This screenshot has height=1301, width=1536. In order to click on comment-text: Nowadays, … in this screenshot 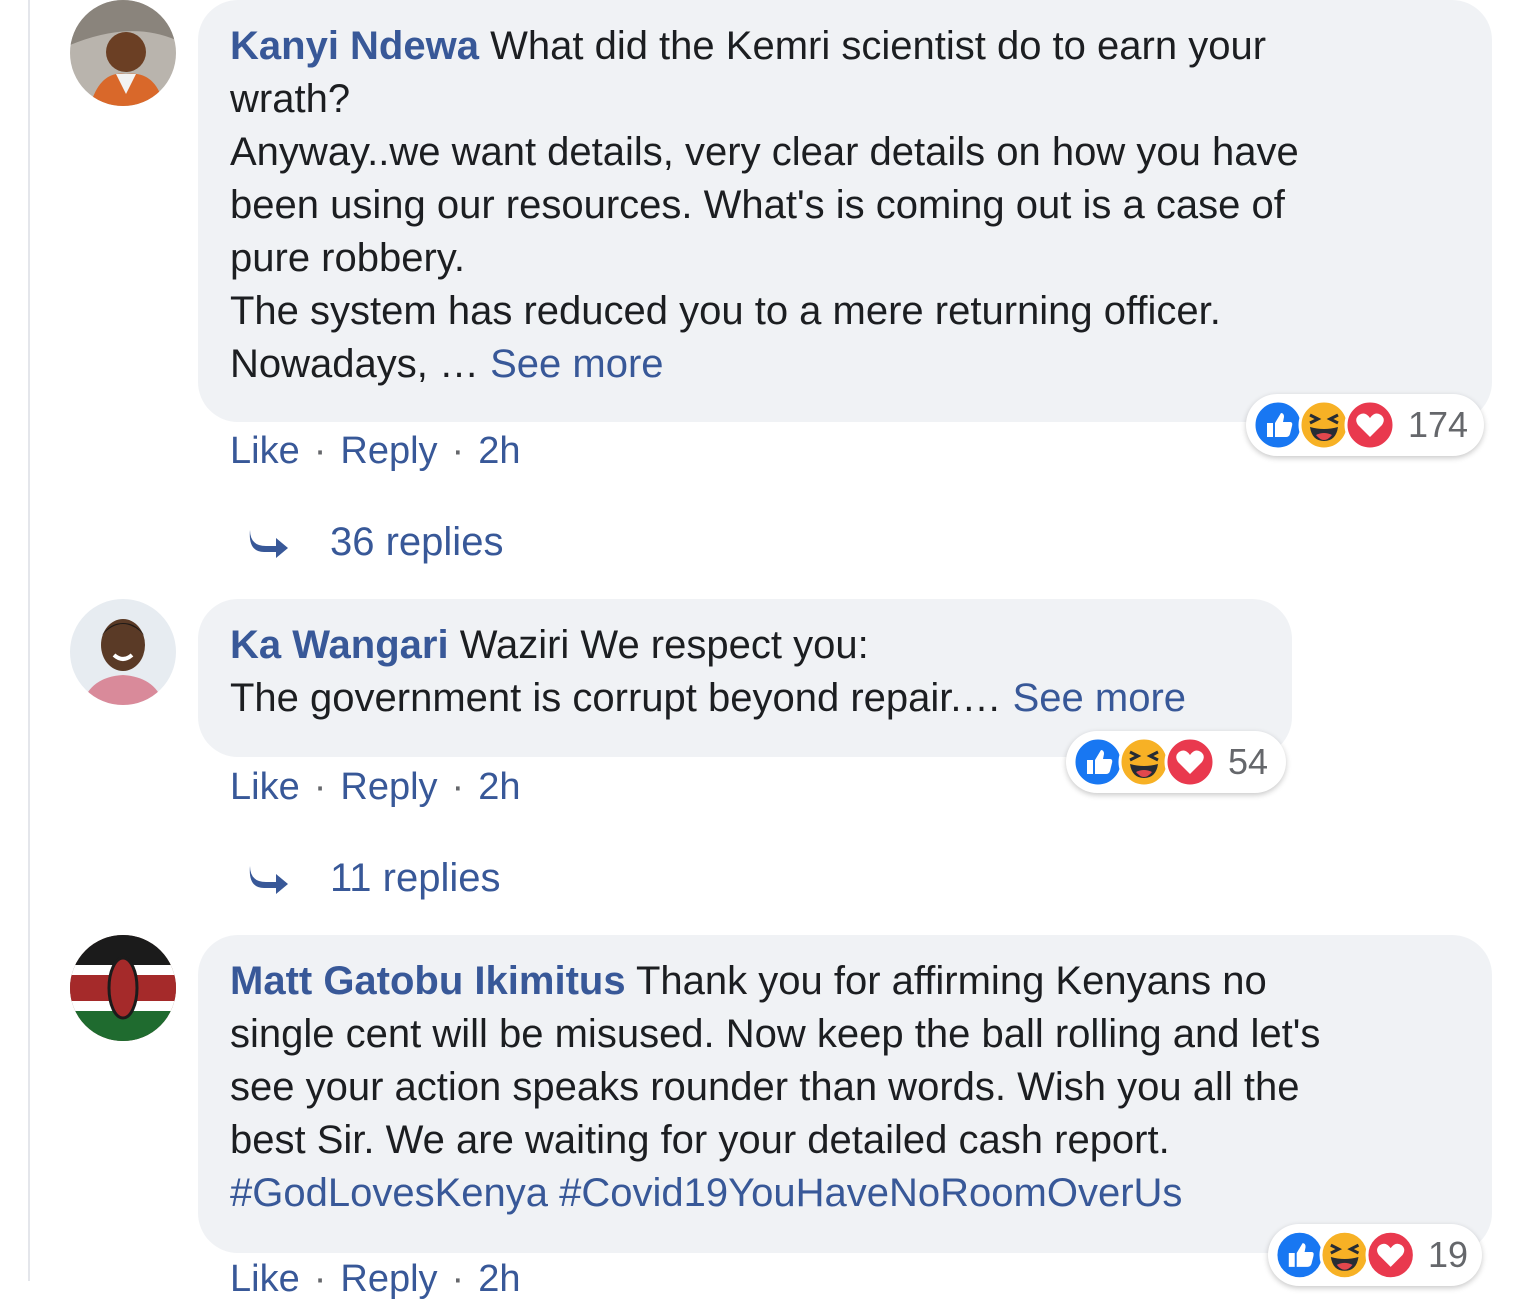, I will do `click(360, 364)`.